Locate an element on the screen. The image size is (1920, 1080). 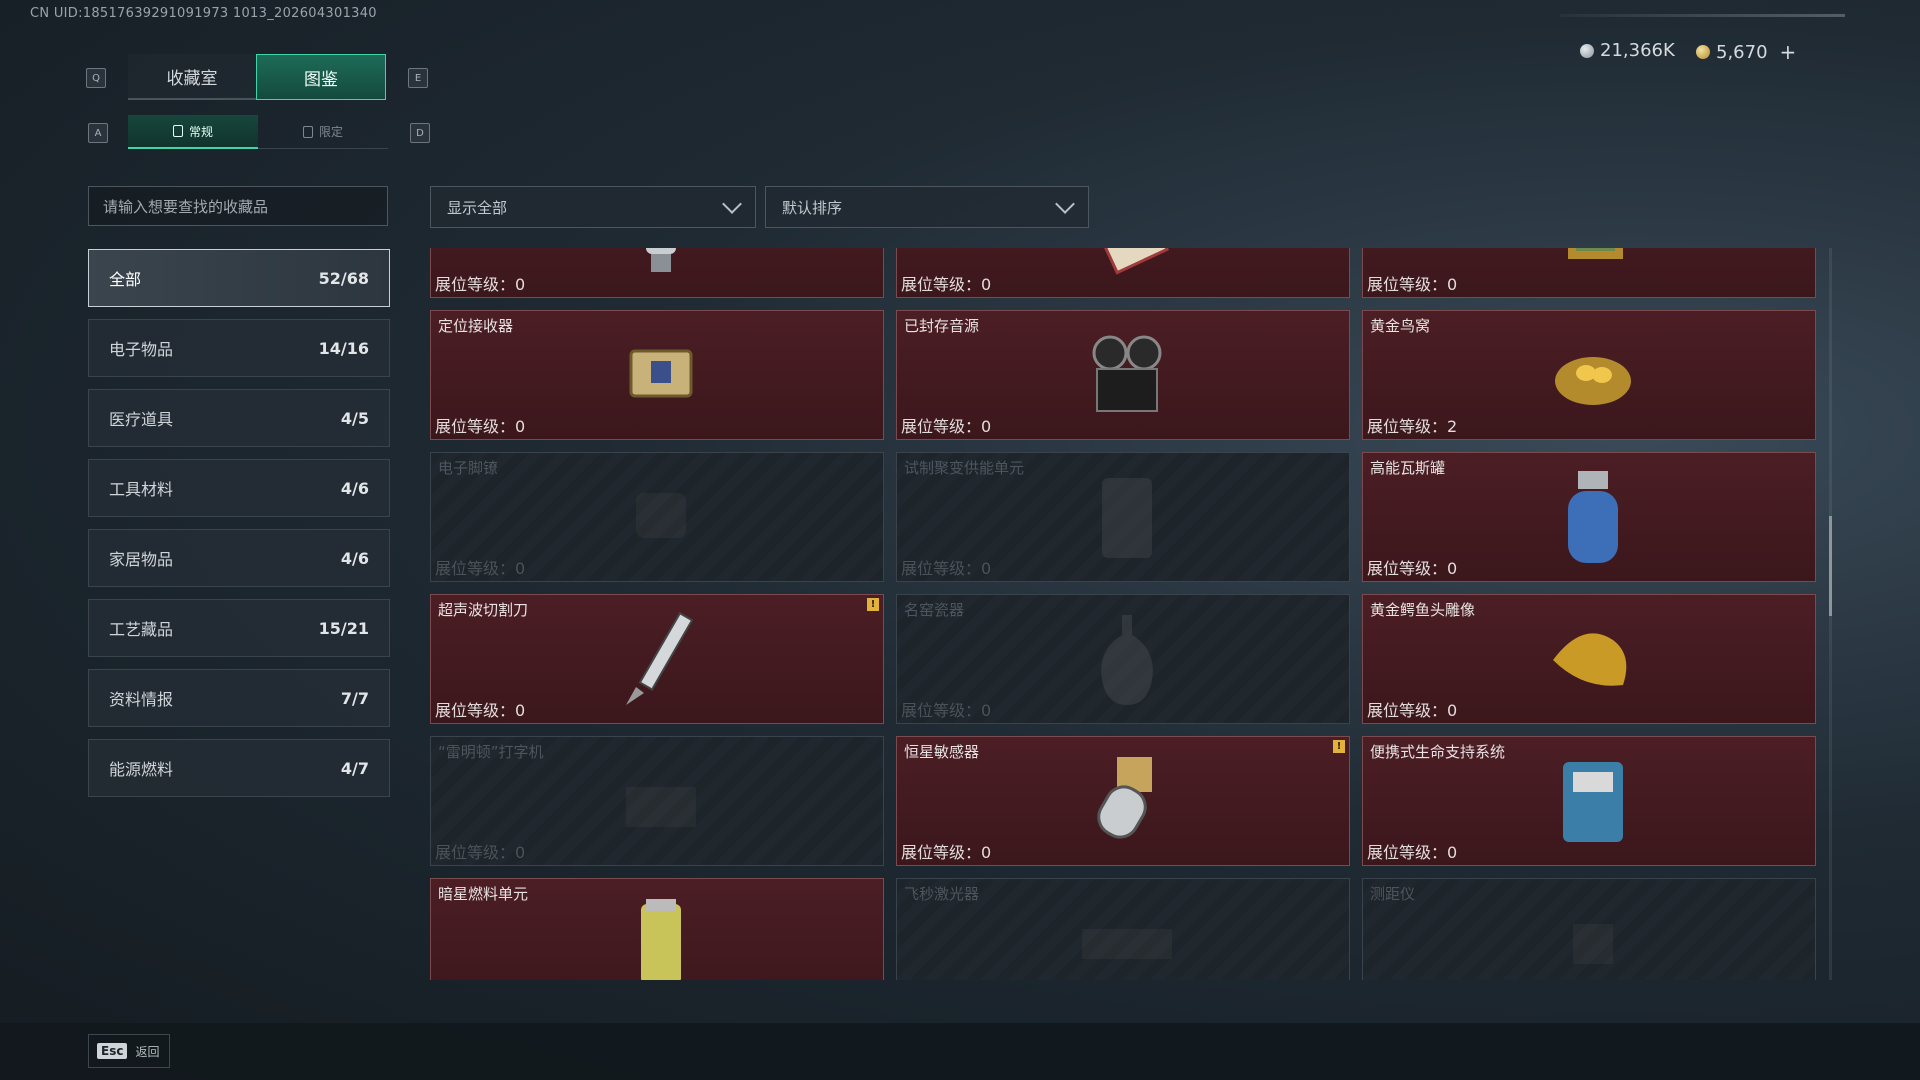
collection-card: 便携式生命支持系统展位等级：0 is located at coordinates (1589, 801).